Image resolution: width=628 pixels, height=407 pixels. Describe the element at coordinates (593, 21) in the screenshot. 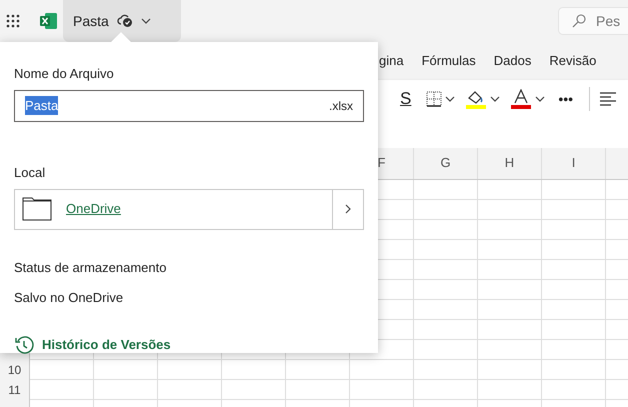

I see `search-field: Pes` at that location.